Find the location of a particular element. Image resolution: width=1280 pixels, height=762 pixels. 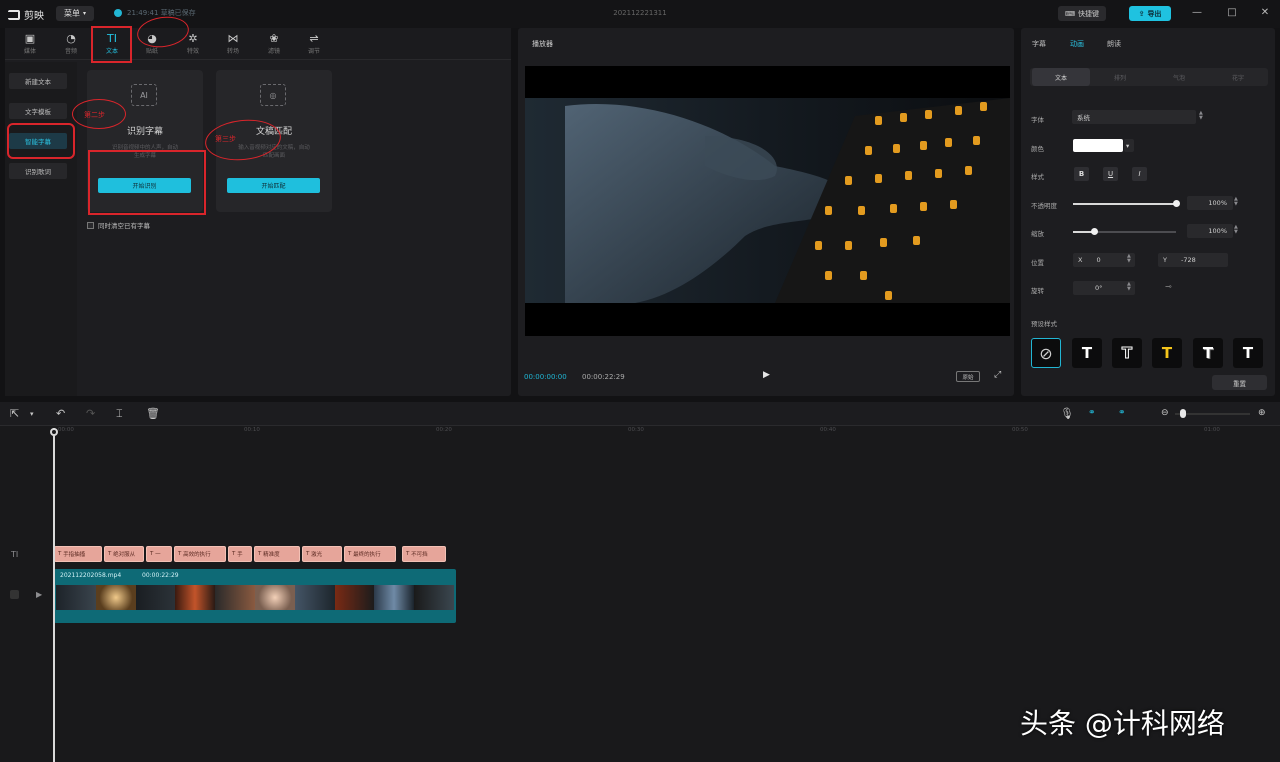

annotation-box-smart-subtitle is located at coordinates (41, 141).